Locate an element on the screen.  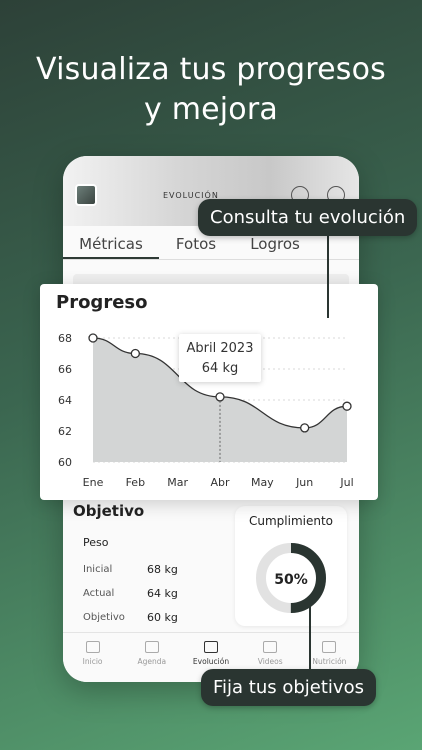
x-tick-label: Jun is located at coordinates (304, 482).